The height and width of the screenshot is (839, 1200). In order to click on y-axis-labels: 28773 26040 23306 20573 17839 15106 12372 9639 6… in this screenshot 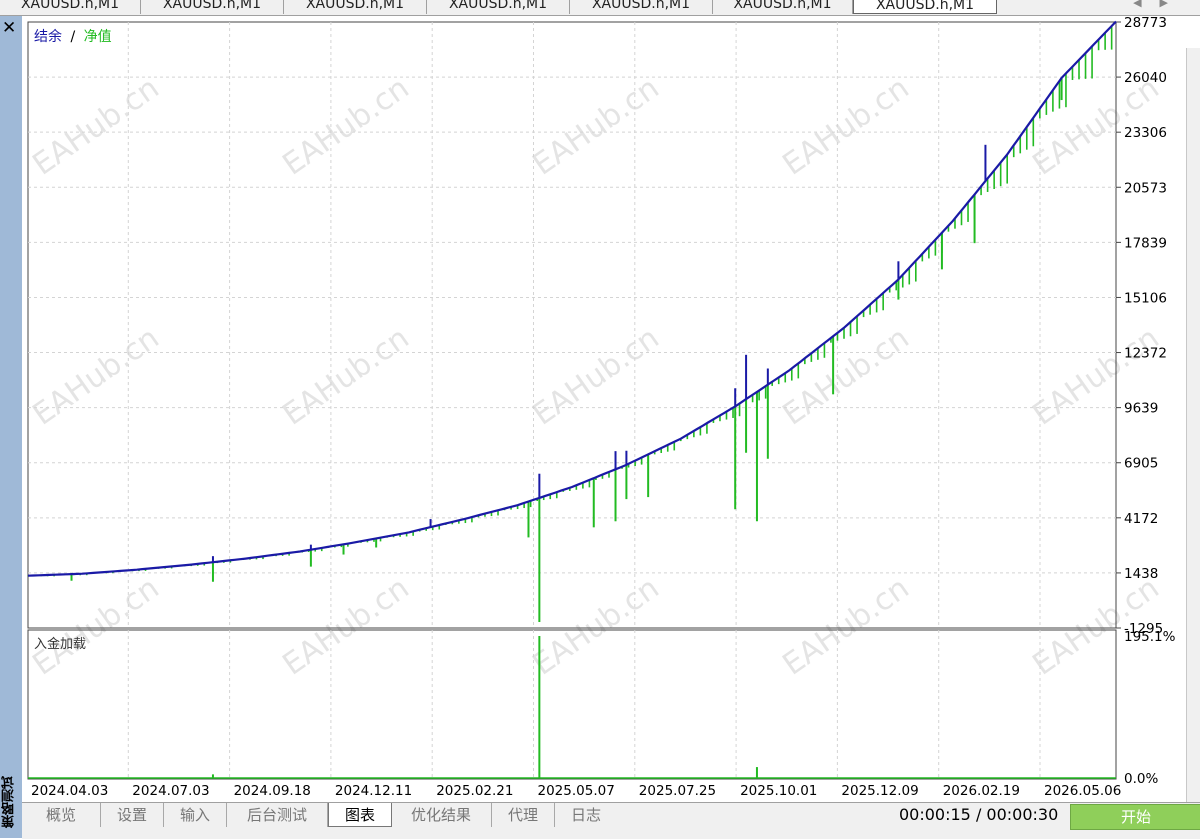, I will do `click(1146, 401)`.